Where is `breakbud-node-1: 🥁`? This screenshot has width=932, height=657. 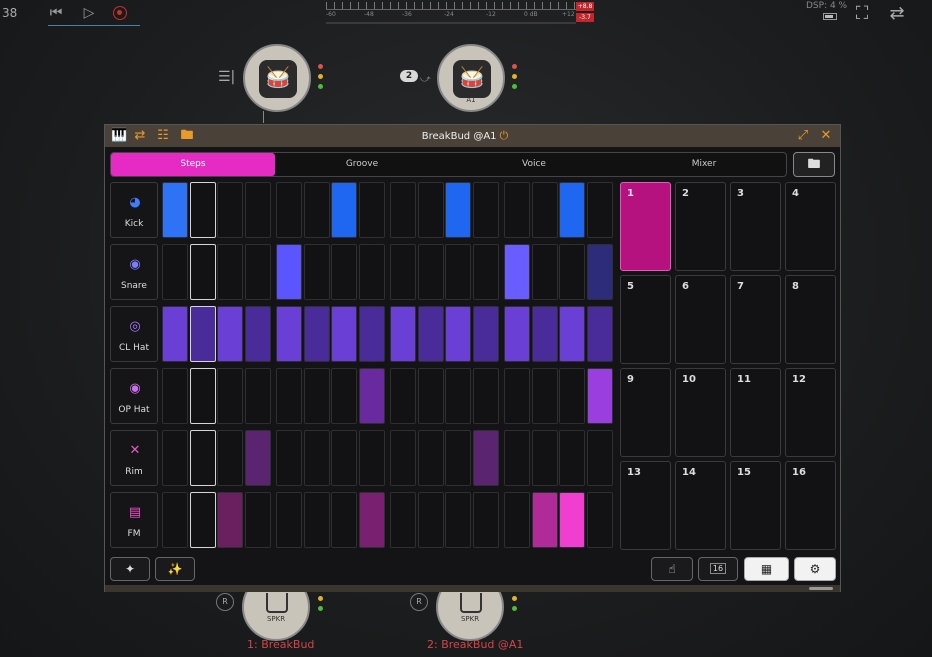
breakbud-node-1: 🥁 is located at coordinates (277, 78).